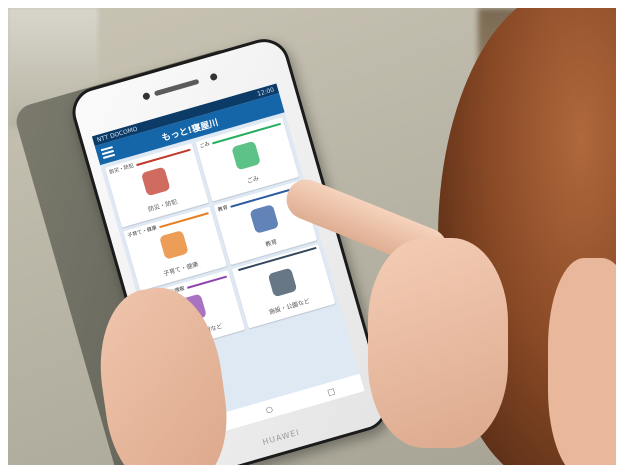 Image resolution: width=624 pixels, height=473 pixels. I want to click on bear-icon, so click(155, 181).